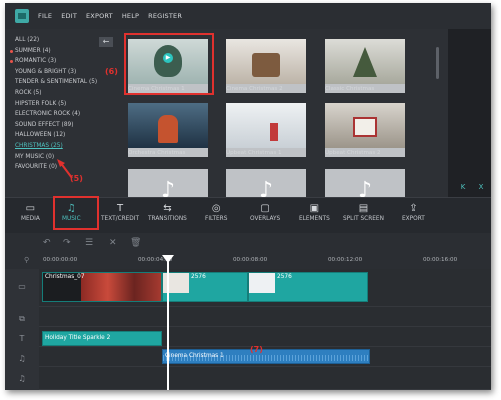 The height and width of the screenshot is (400, 501). I want to click on side-button-x: X, so click(481, 187).